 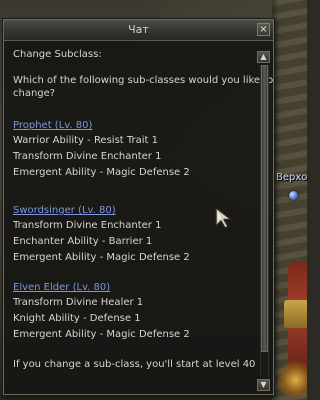 What do you see at coordinates (34, 93) in the screenshot?
I see `dialog-question-line-2: change?` at bounding box center [34, 93].